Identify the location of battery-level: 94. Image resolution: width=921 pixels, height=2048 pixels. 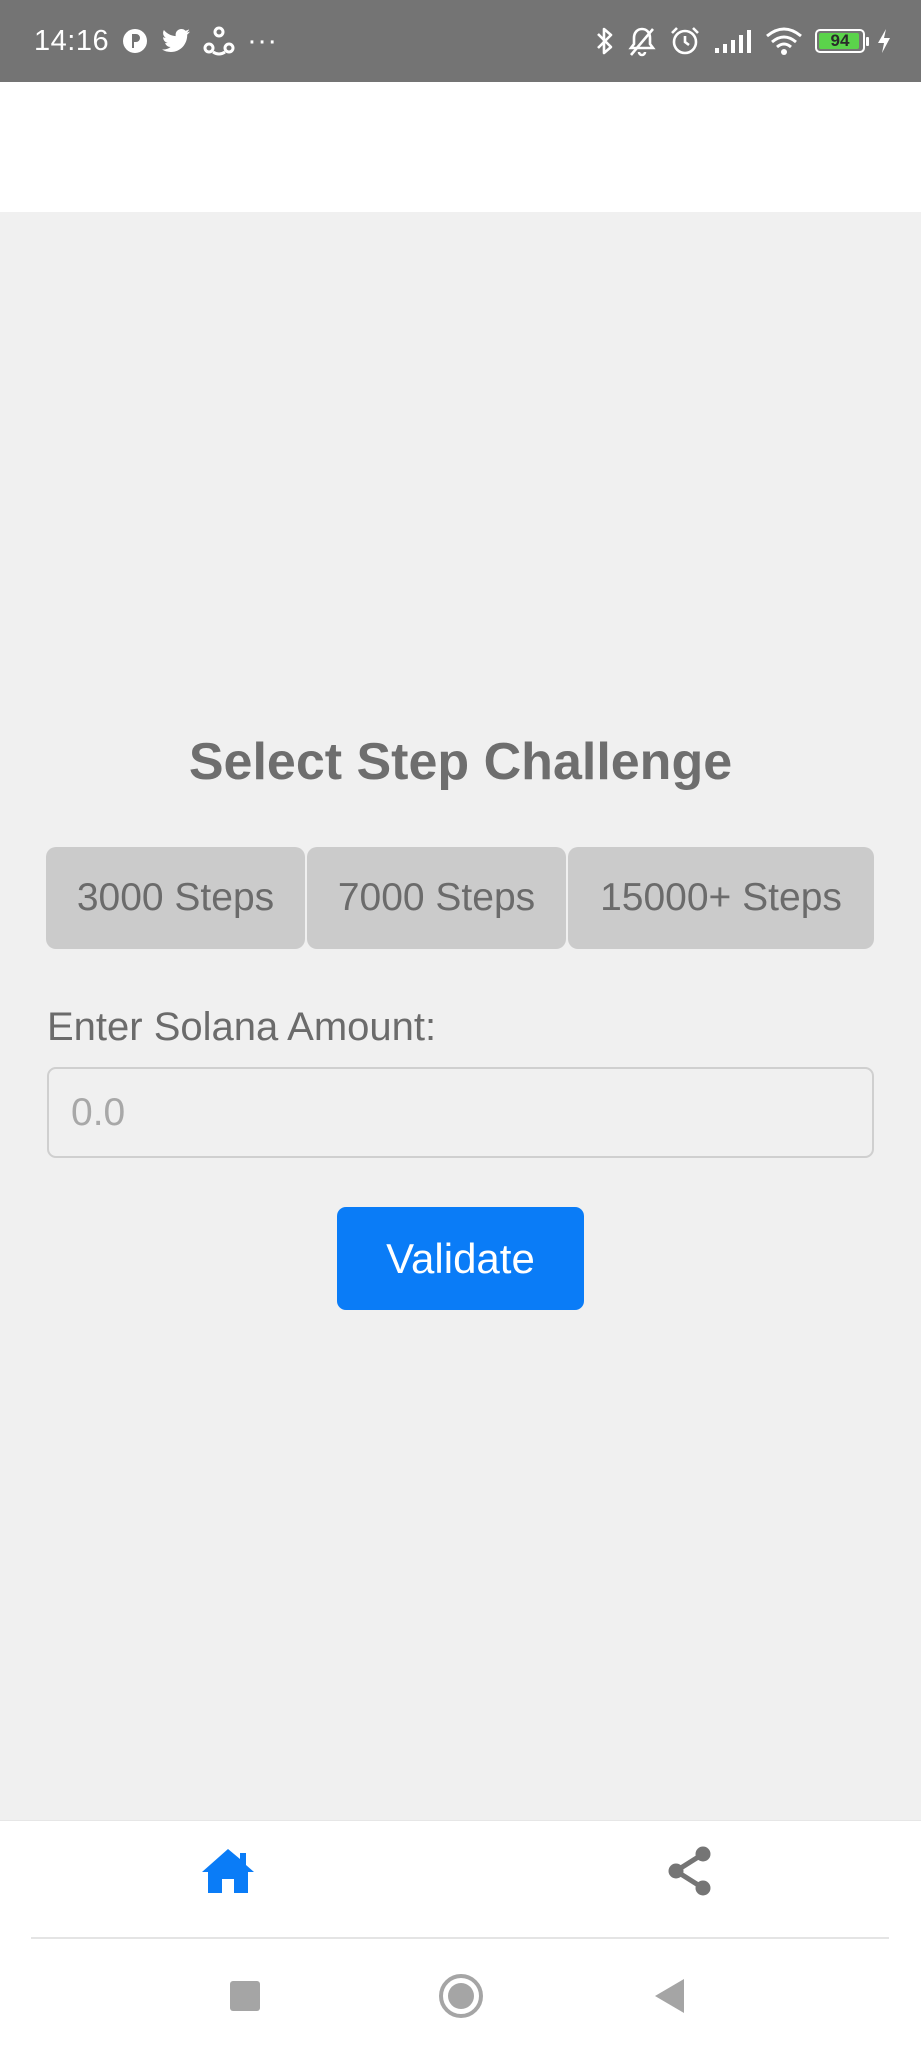
(840, 40).